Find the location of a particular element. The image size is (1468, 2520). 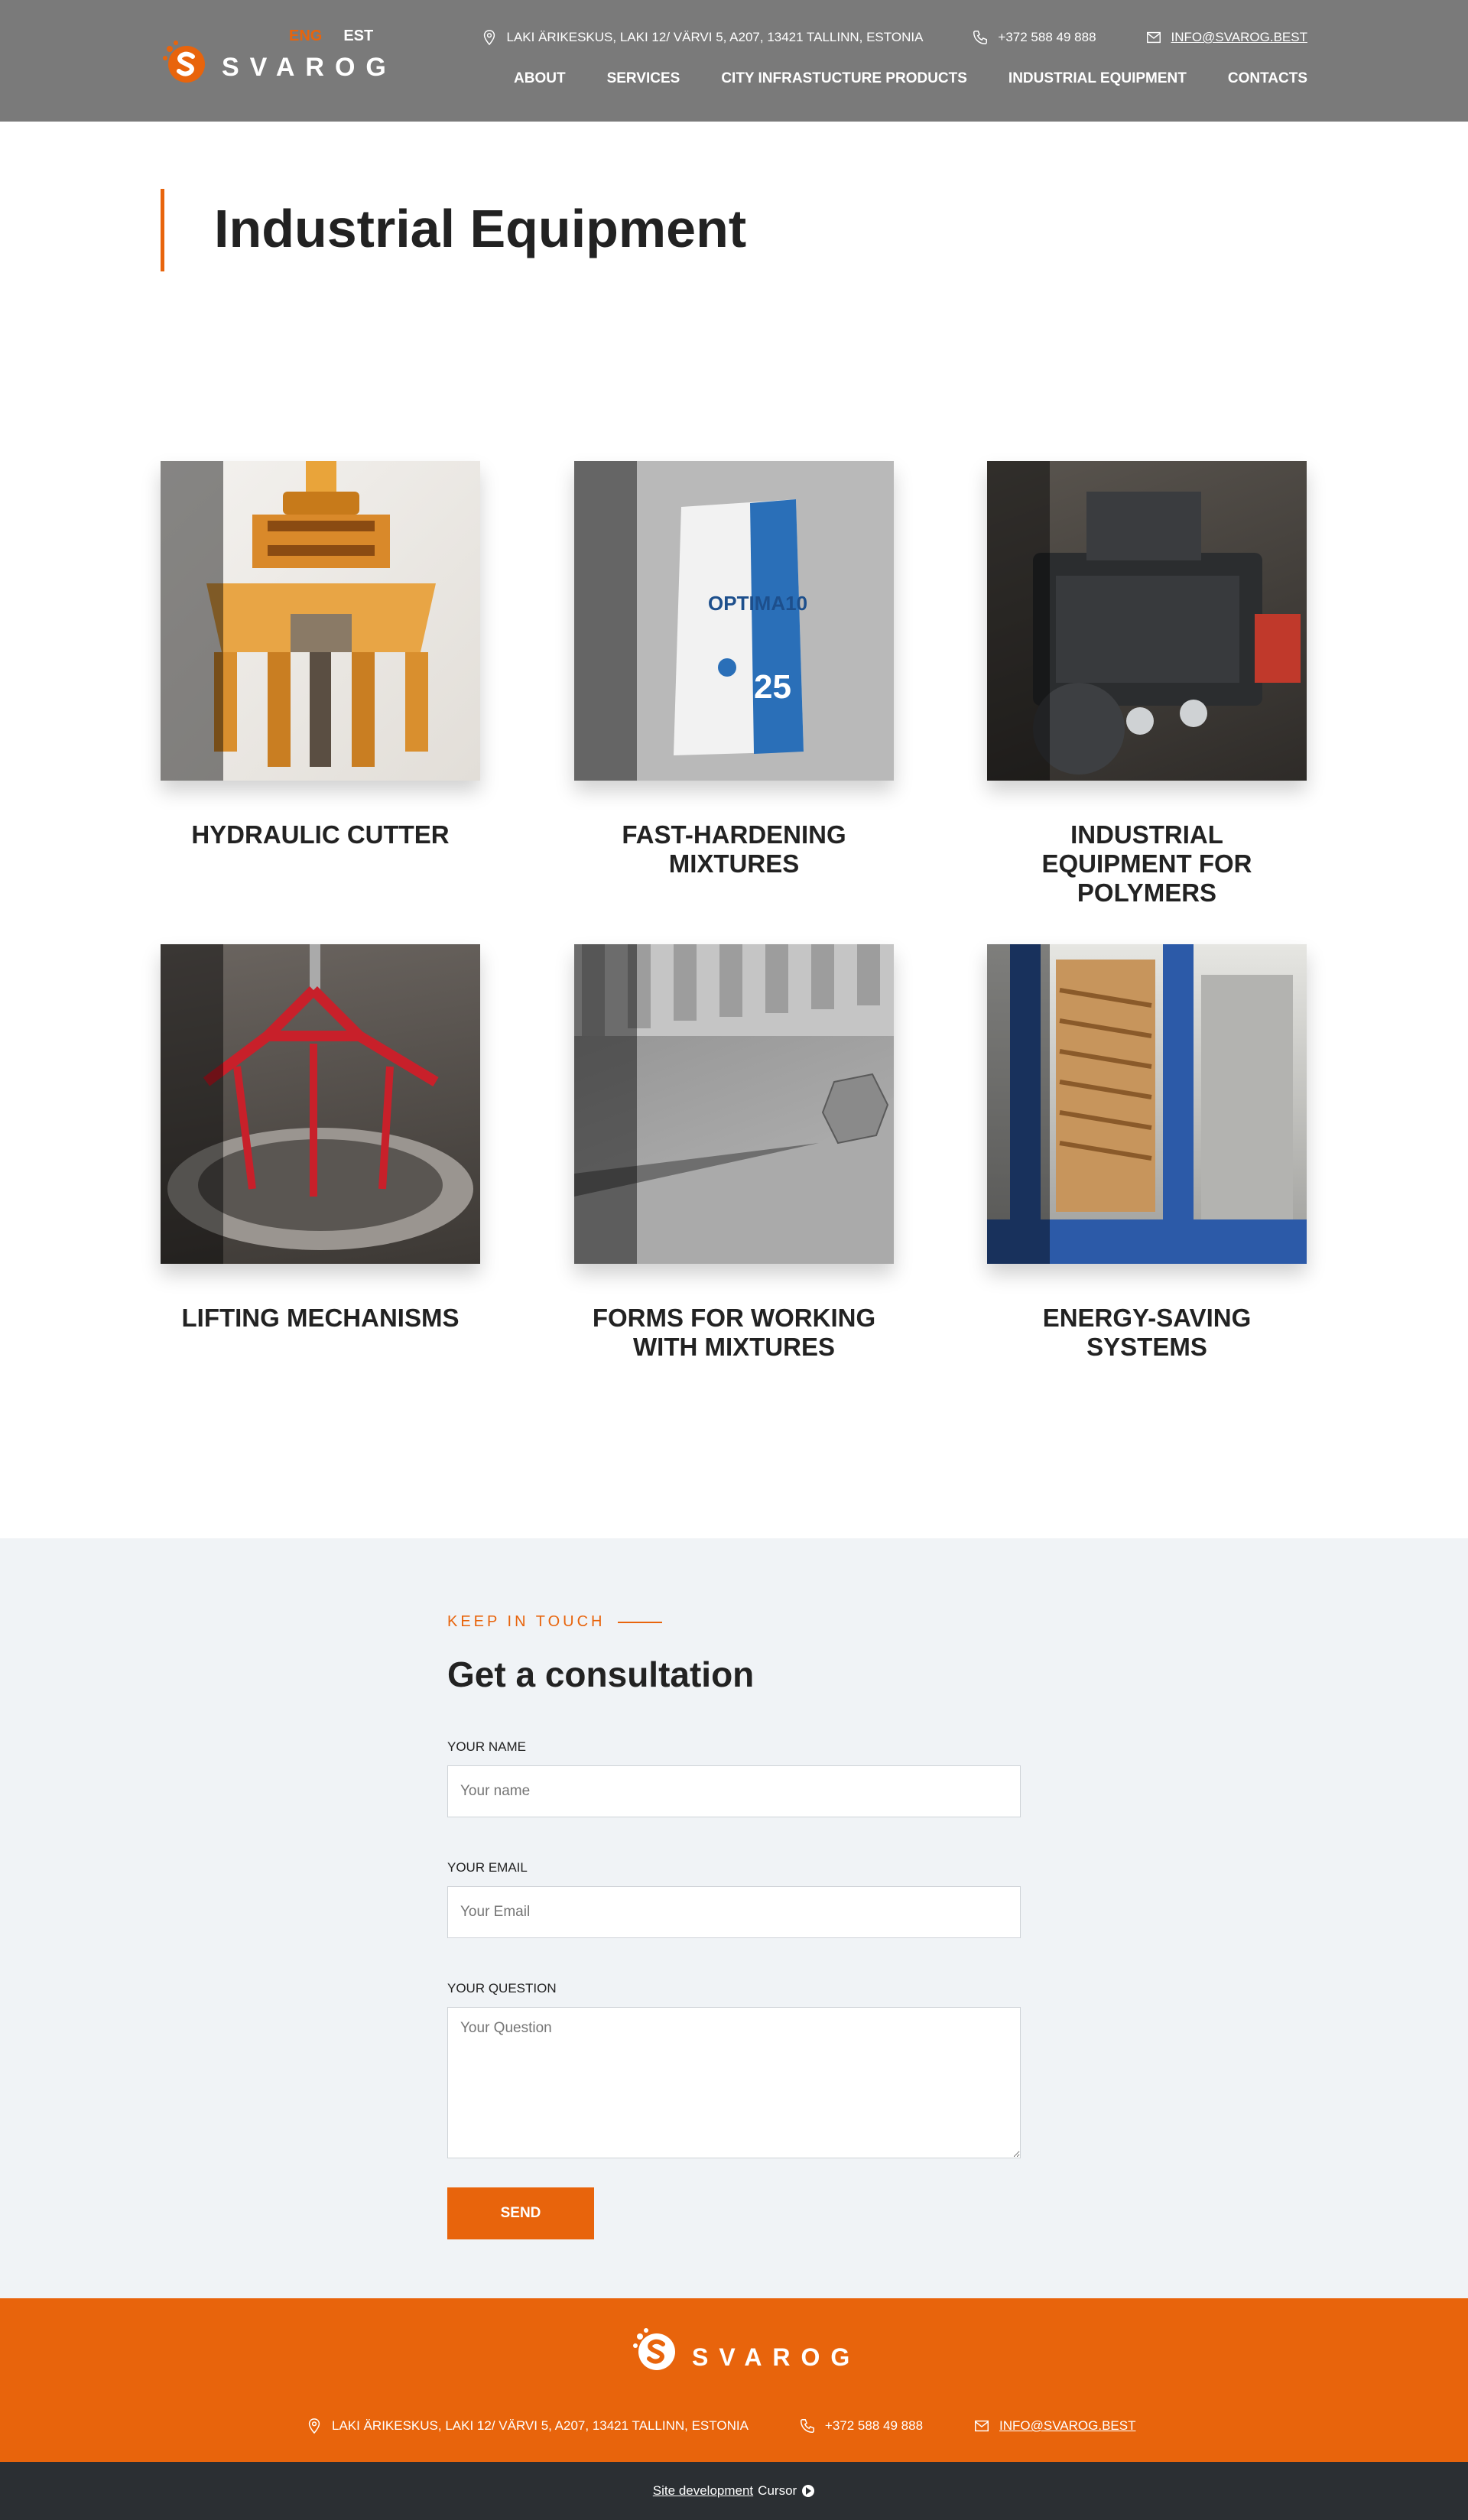

product-card-hydraulic-cutter: HYDRAULIC CUTTER is located at coordinates (320, 655).